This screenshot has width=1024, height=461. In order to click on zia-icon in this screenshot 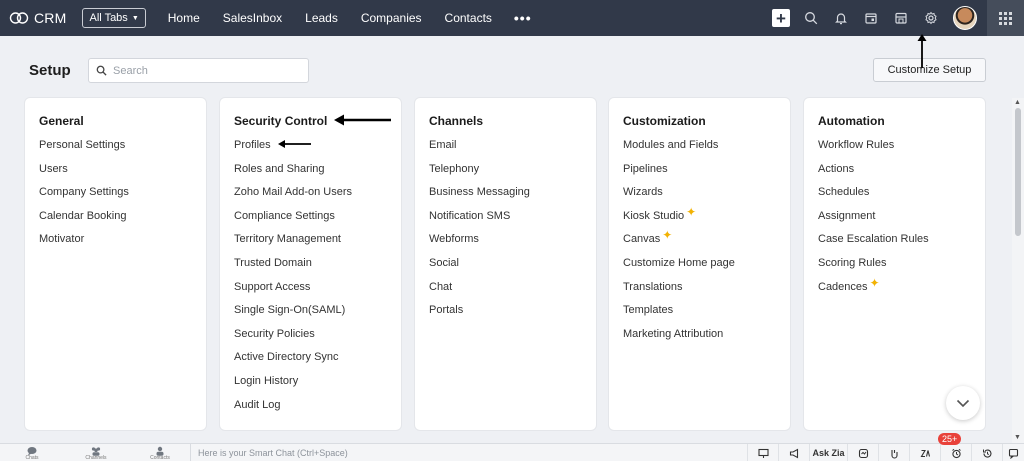, I will do `click(925, 453)`.